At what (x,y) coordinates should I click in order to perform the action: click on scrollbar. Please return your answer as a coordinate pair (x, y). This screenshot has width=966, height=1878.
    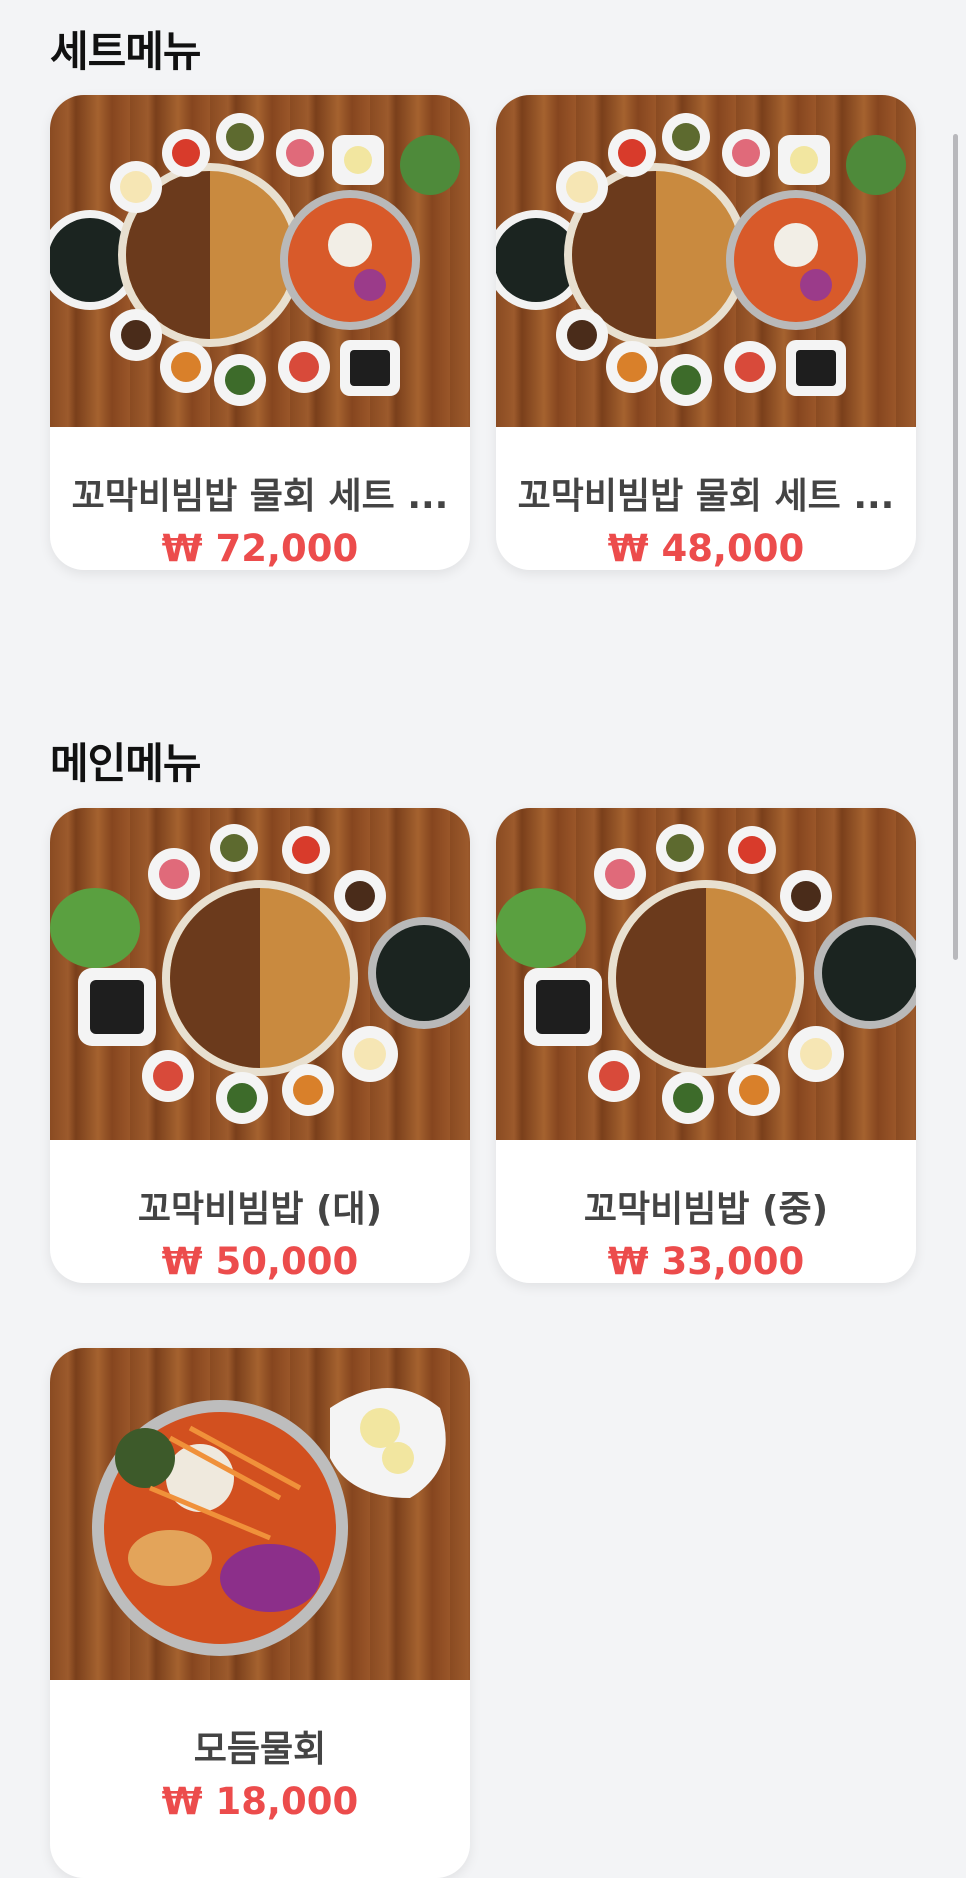
    Looking at the image, I should click on (955, 547).